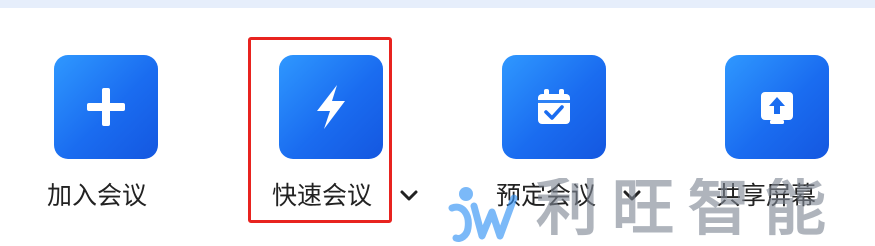 This screenshot has width=875, height=246. What do you see at coordinates (97, 195) in the screenshot?
I see `join-meeting-label: 加入会议` at bounding box center [97, 195].